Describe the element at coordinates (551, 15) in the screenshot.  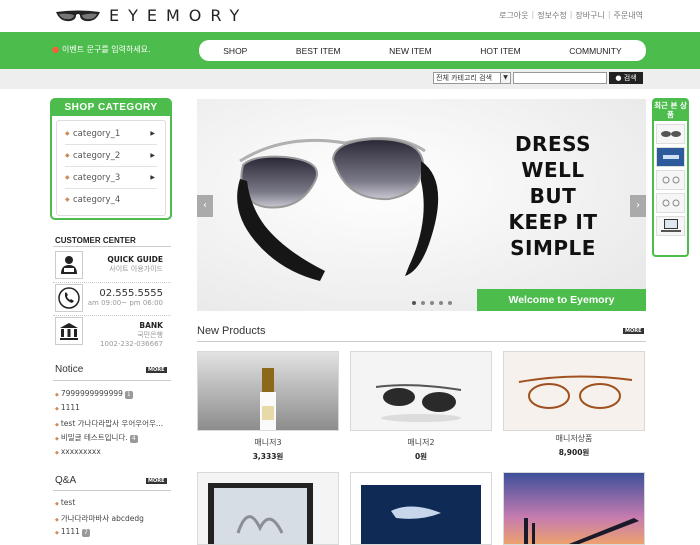
I see `edit-info-link: 정보수정` at that location.